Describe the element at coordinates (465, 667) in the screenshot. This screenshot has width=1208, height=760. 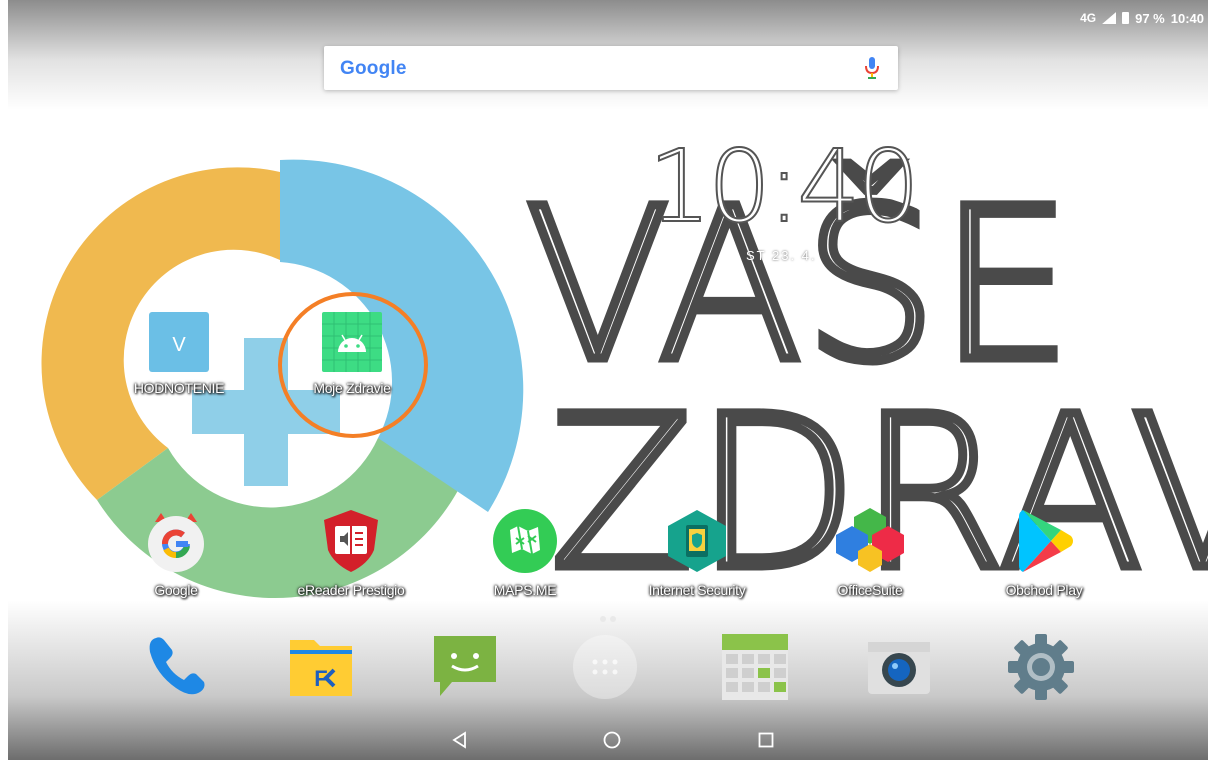
I see `messages-icon` at that location.